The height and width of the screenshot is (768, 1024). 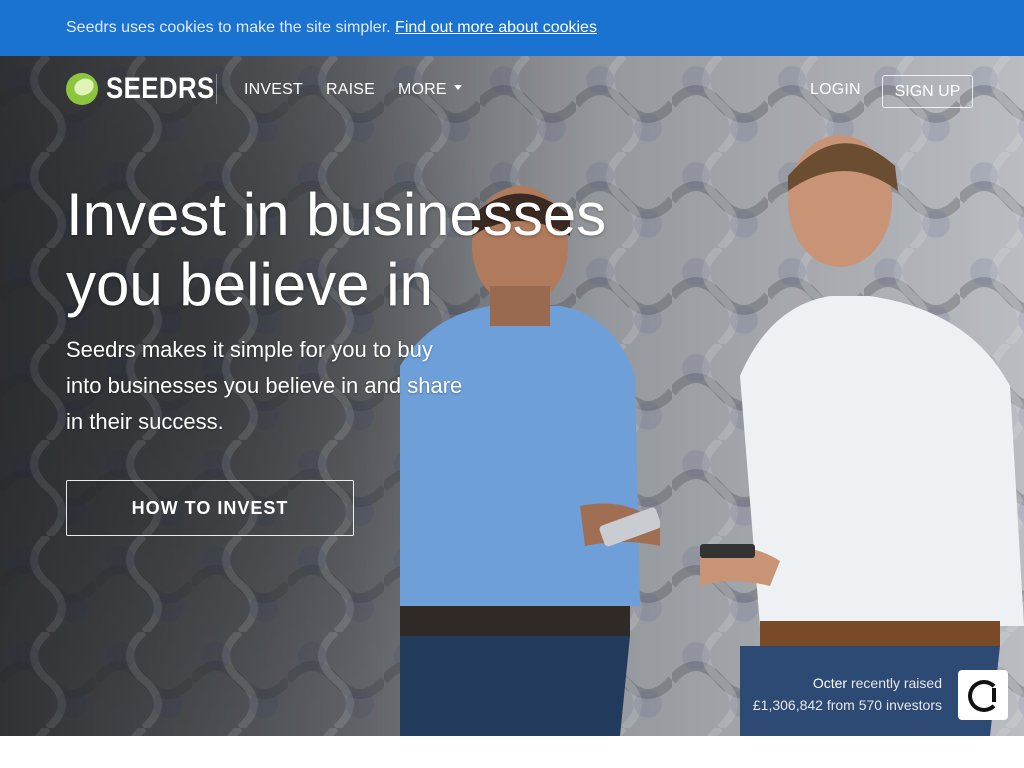 I want to click on hero-headline-line-1: Invest in businesses, so click(x=336, y=214).